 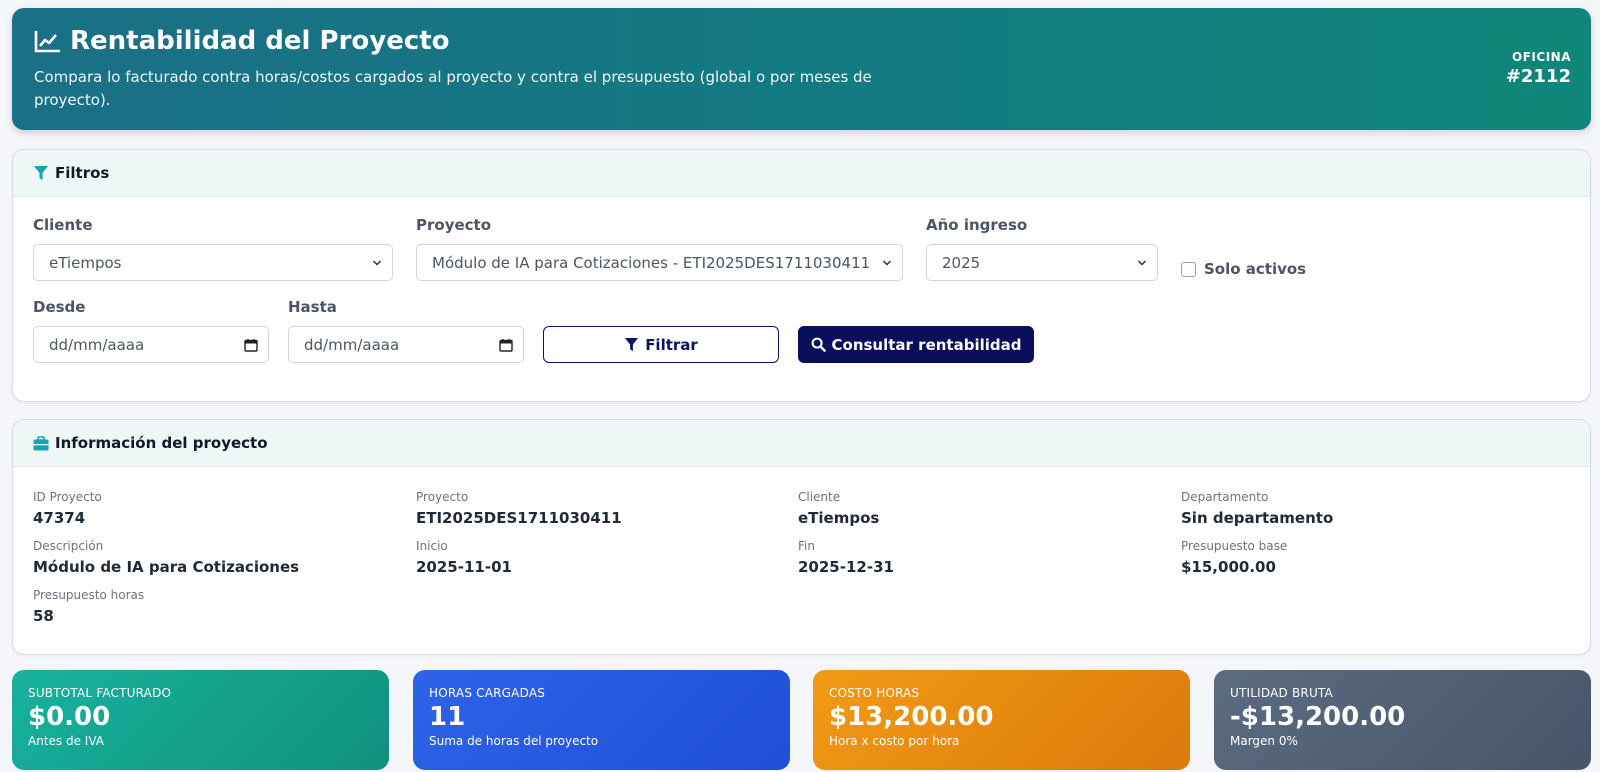 I want to click on id-proyecto-value: 47374, so click(x=59, y=518).